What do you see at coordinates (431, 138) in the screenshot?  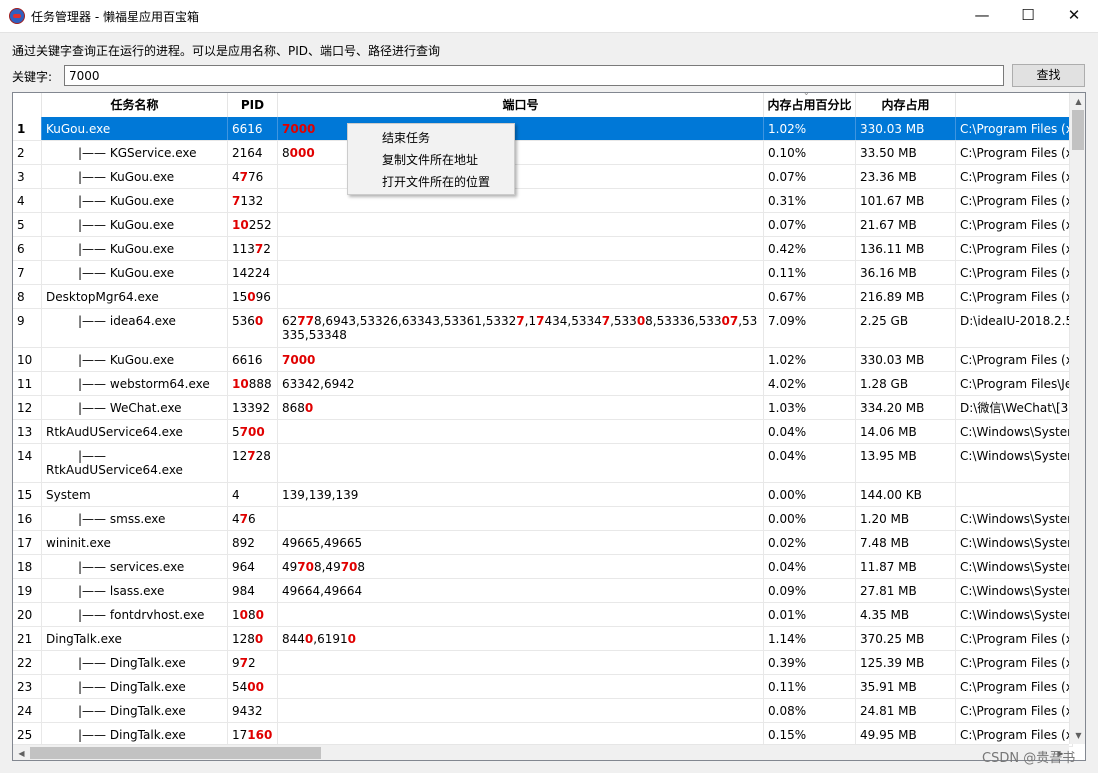 I see `menu-item-end-task: 结束任务` at bounding box center [431, 138].